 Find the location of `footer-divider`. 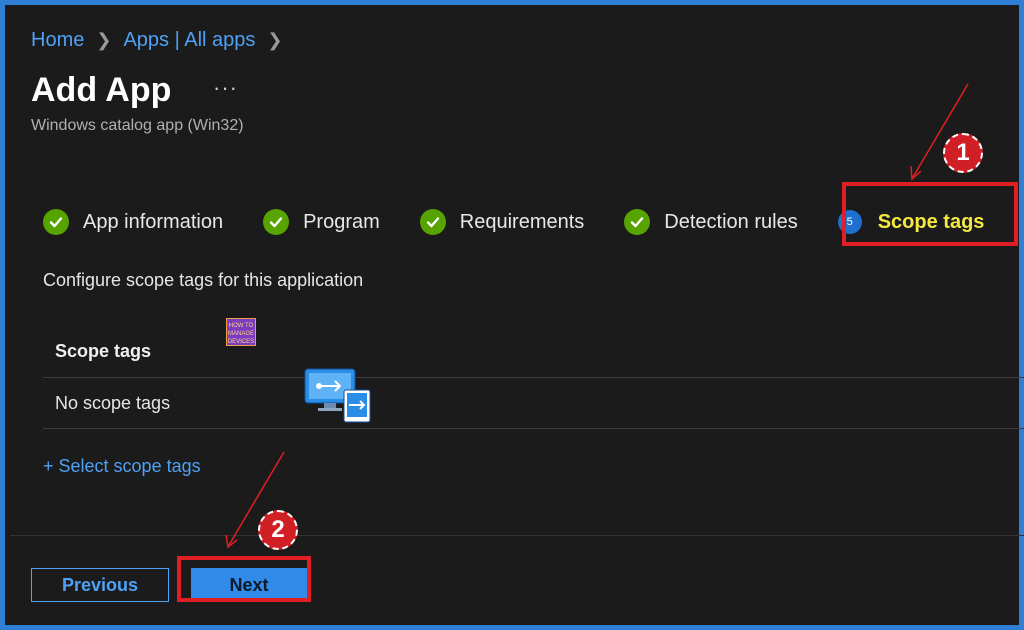

footer-divider is located at coordinates (517, 535).